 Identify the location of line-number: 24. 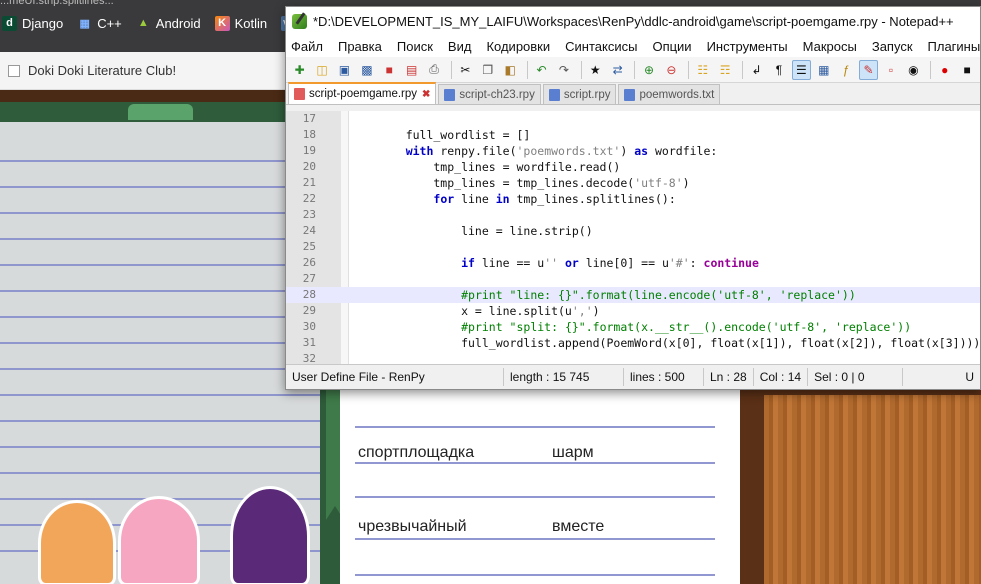
(309, 230).